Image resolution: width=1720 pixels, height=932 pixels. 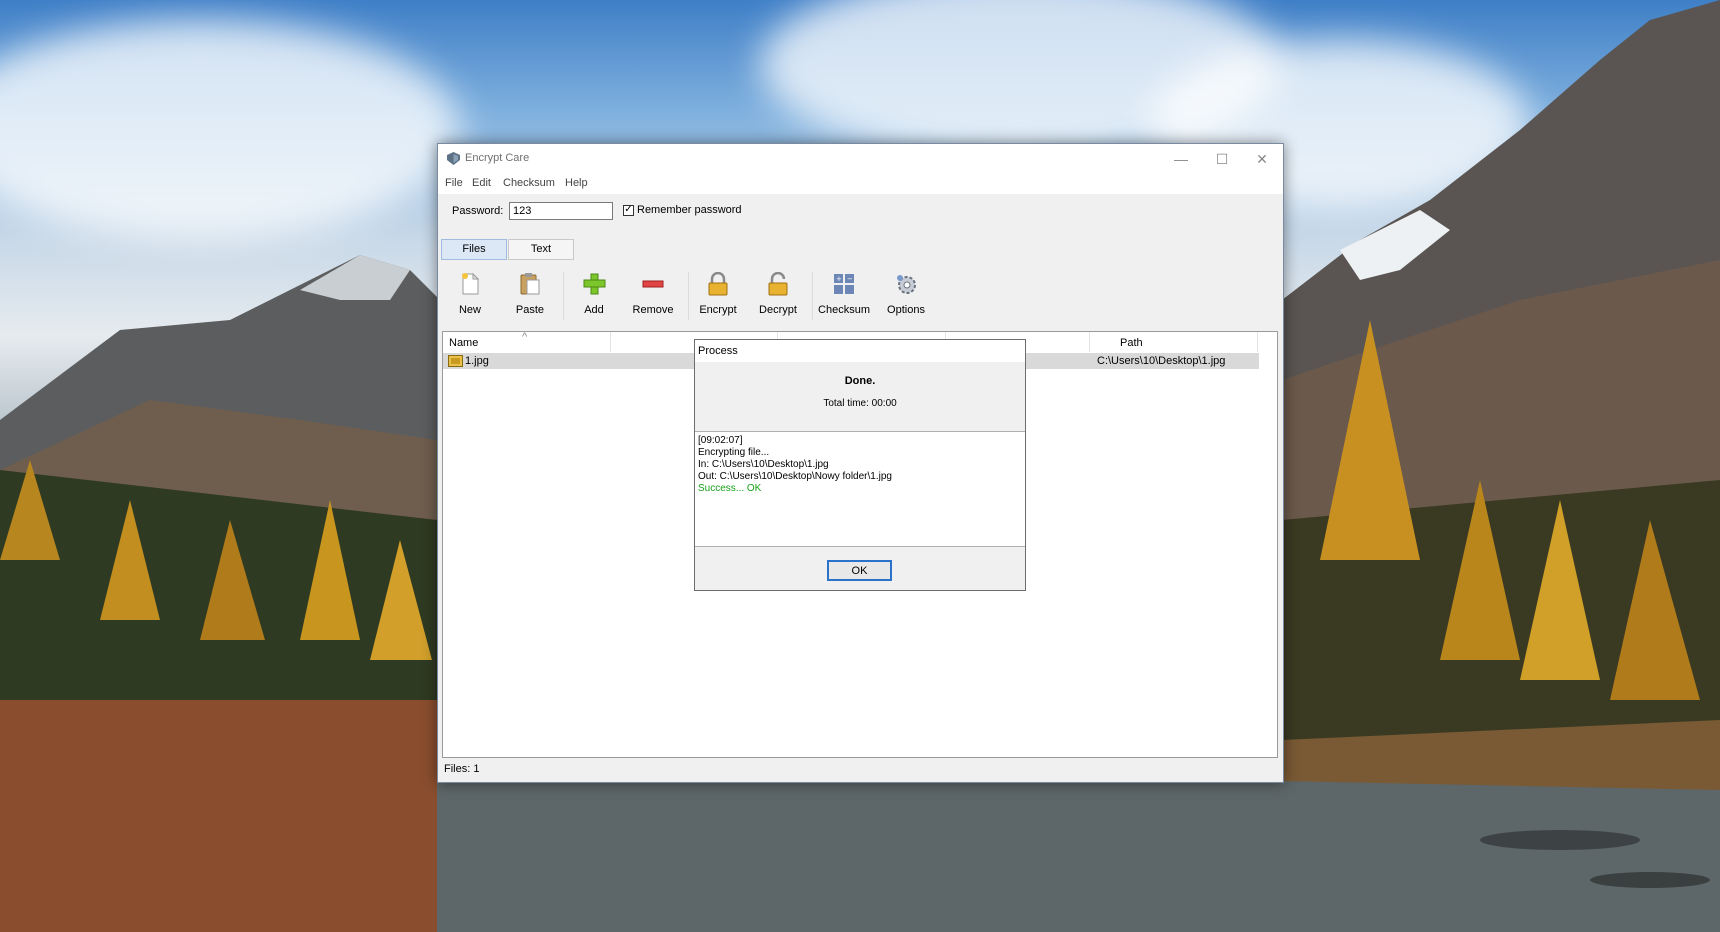 What do you see at coordinates (453, 158) in the screenshot?
I see `app-shield-icon` at bounding box center [453, 158].